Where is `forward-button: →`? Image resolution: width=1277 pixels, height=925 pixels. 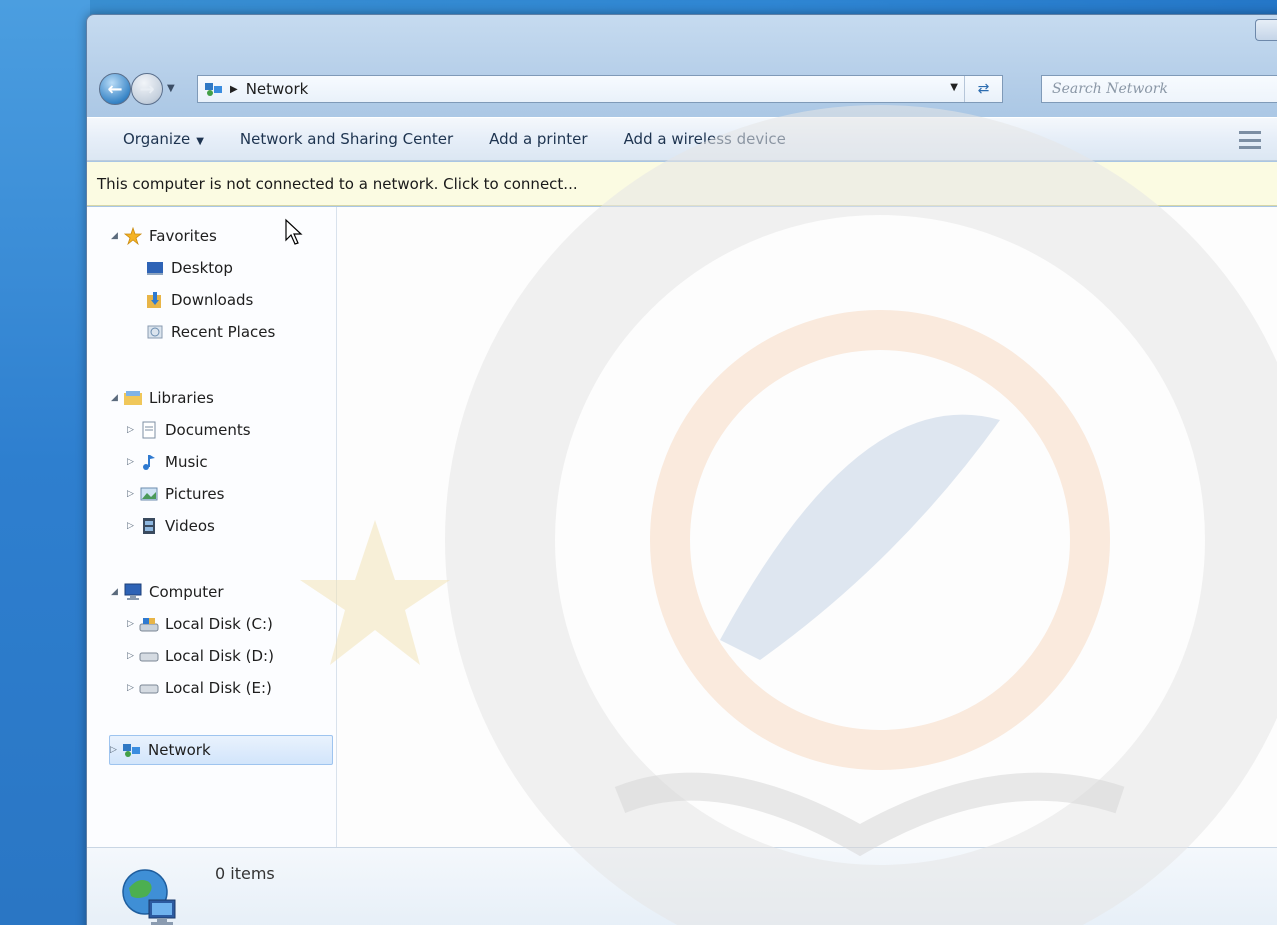
forward-button: → is located at coordinates (147, 89).